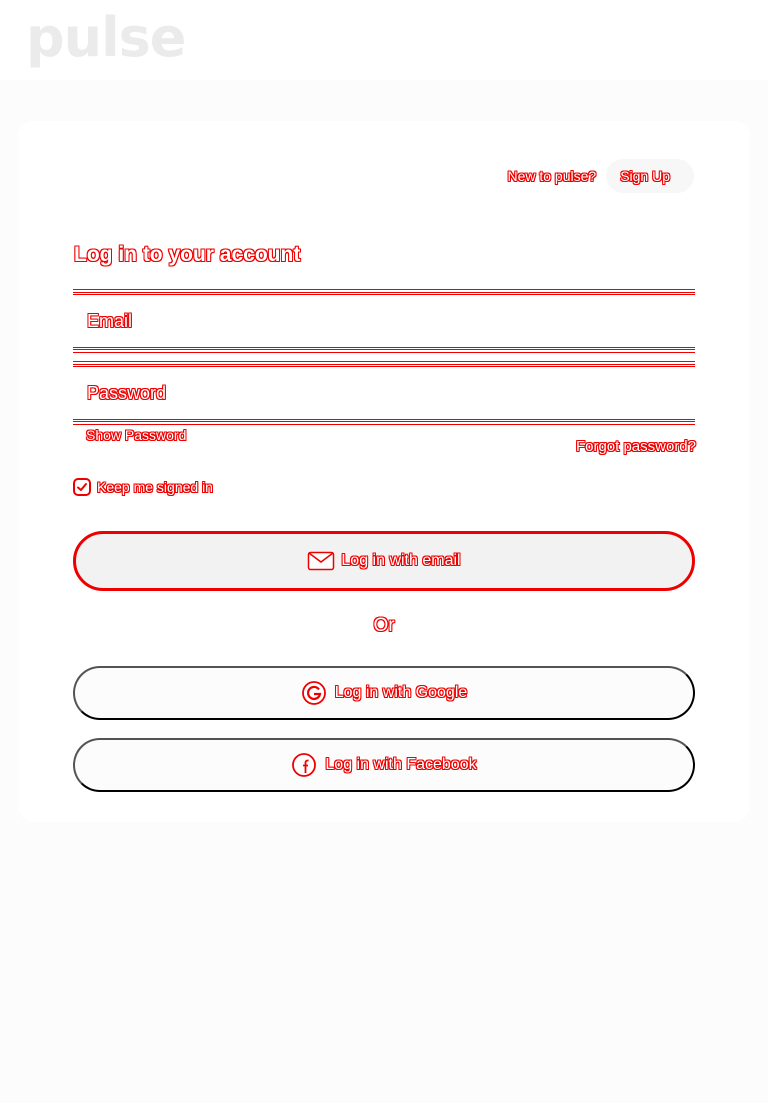 The height and width of the screenshot is (1103, 768). Describe the element at coordinates (106, 37) in the screenshot. I see `pulse-logo: pulse` at that location.